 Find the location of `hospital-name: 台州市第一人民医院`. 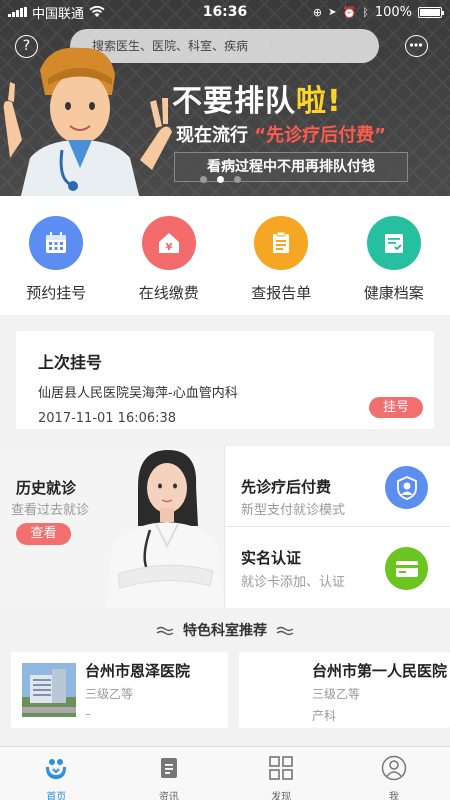

hospital-name: 台州市第一人民医院 is located at coordinates (380, 671).